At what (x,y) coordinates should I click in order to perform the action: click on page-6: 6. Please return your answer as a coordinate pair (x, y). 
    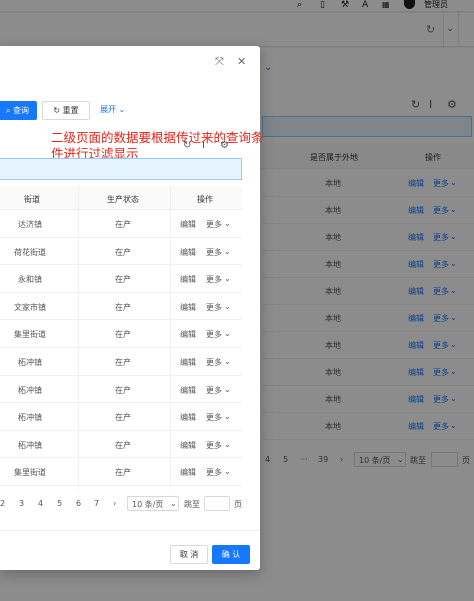
    Looking at the image, I should click on (78, 503).